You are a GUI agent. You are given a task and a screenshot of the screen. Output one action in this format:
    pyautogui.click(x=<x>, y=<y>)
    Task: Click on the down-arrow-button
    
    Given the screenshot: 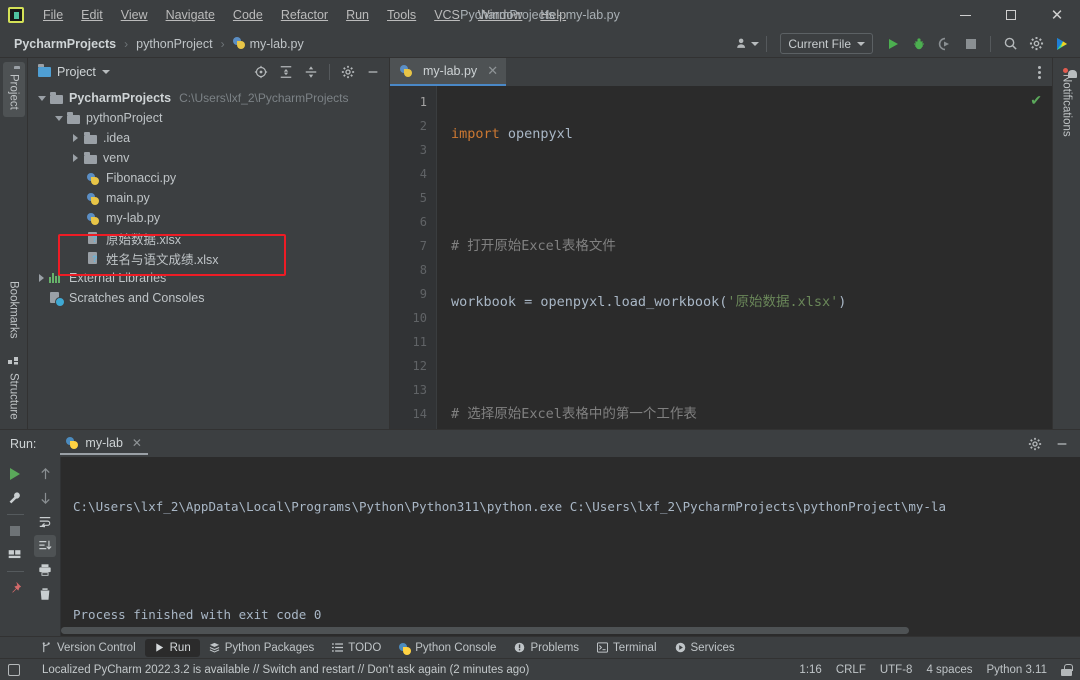 What is the action you would take?
    pyautogui.click(x=45, y=498)
    